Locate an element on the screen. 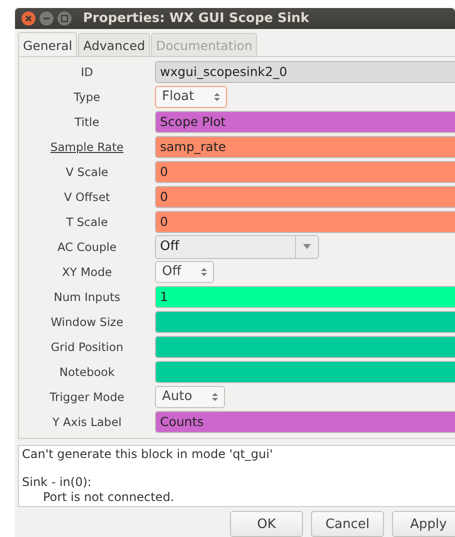  param-label: XY Mode is located at coordinates (87, 271).